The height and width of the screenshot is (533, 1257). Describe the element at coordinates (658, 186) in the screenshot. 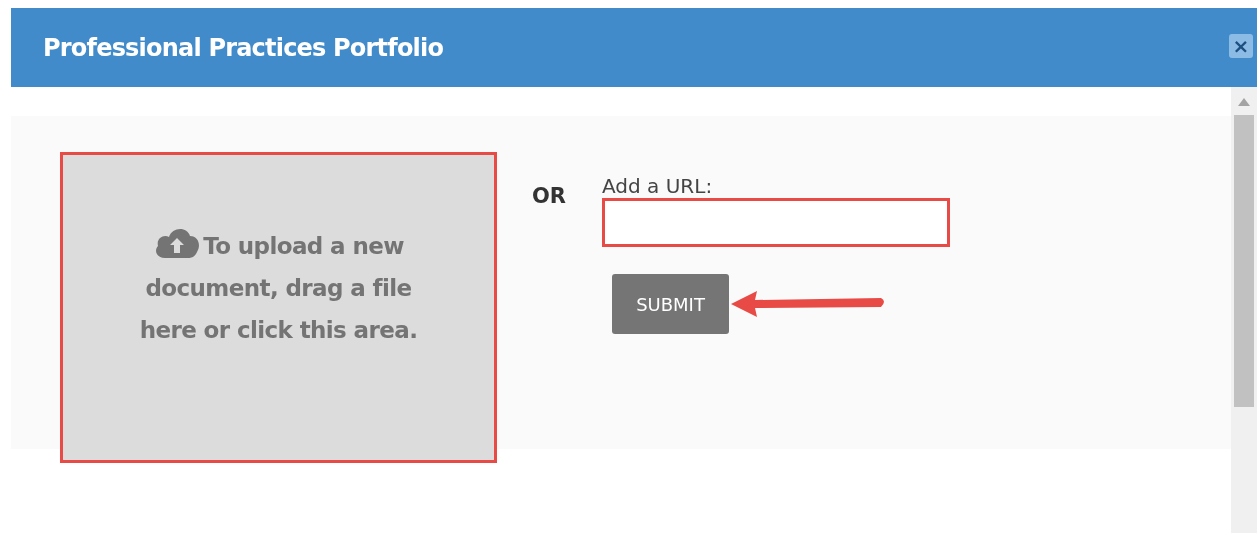

I see `url-label: Add a URL:` at that location.